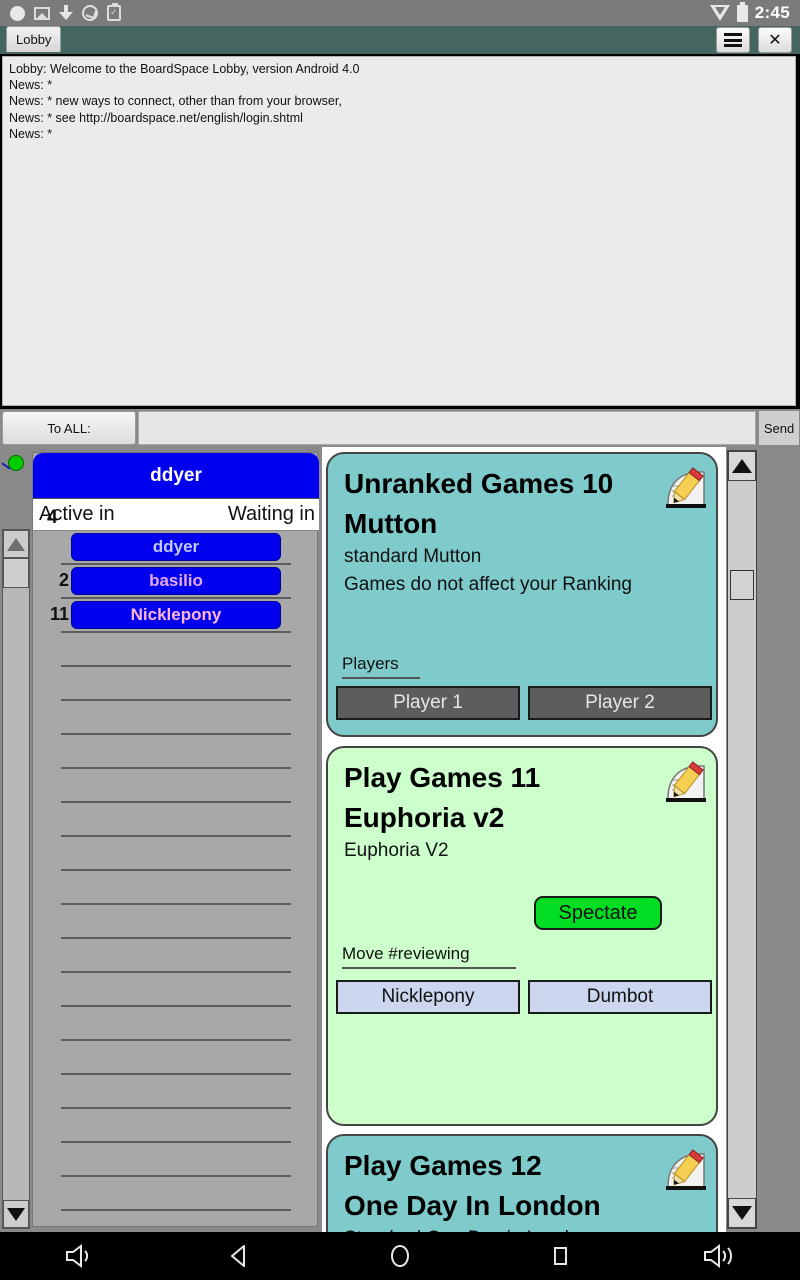 This screenshot has width=800, height=1280. What do you see at coordinates (772, 12) in the screenshot?
I see `status-bar-clock: 2:45` at bounding box center [772, 12].